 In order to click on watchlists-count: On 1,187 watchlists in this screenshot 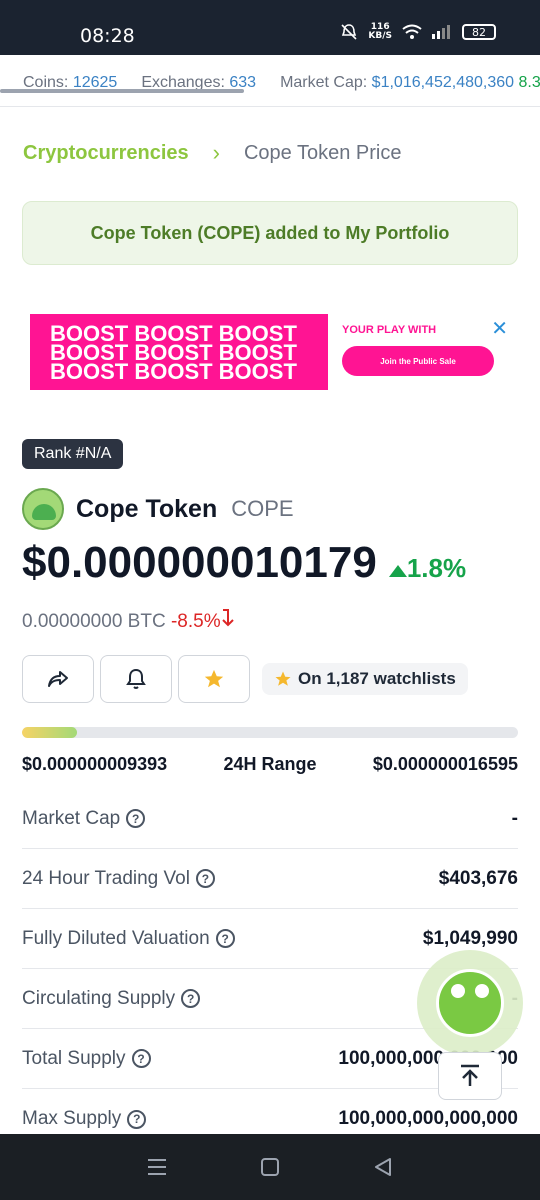, I will do `click(365, 679)`.